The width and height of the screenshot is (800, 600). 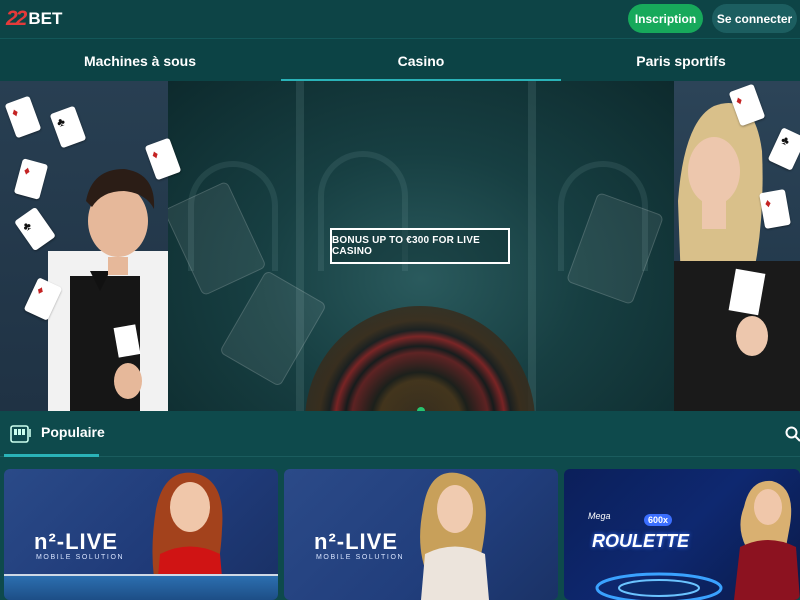 What do you see at coordinates (140, 60) in the screenshot?
I see `tab-slots: Machines à sous` at bounding box center [140, 60].